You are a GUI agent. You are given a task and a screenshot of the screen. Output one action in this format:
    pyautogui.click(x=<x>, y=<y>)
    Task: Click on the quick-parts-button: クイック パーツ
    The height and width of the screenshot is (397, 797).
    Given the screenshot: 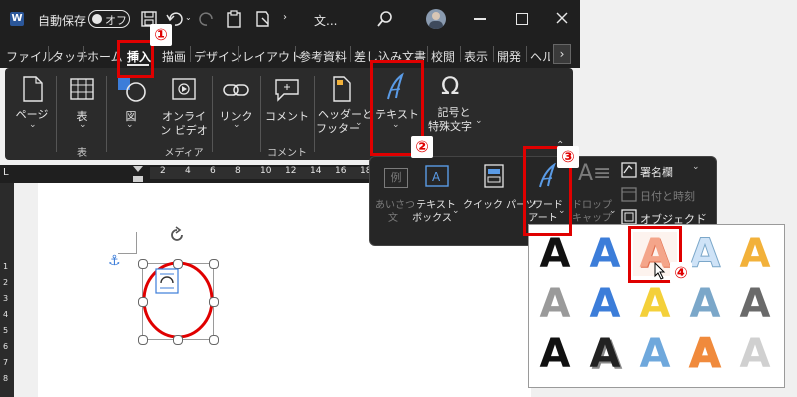 What is the action you would take?
    pyautogui.click(x=499, y=203)
    